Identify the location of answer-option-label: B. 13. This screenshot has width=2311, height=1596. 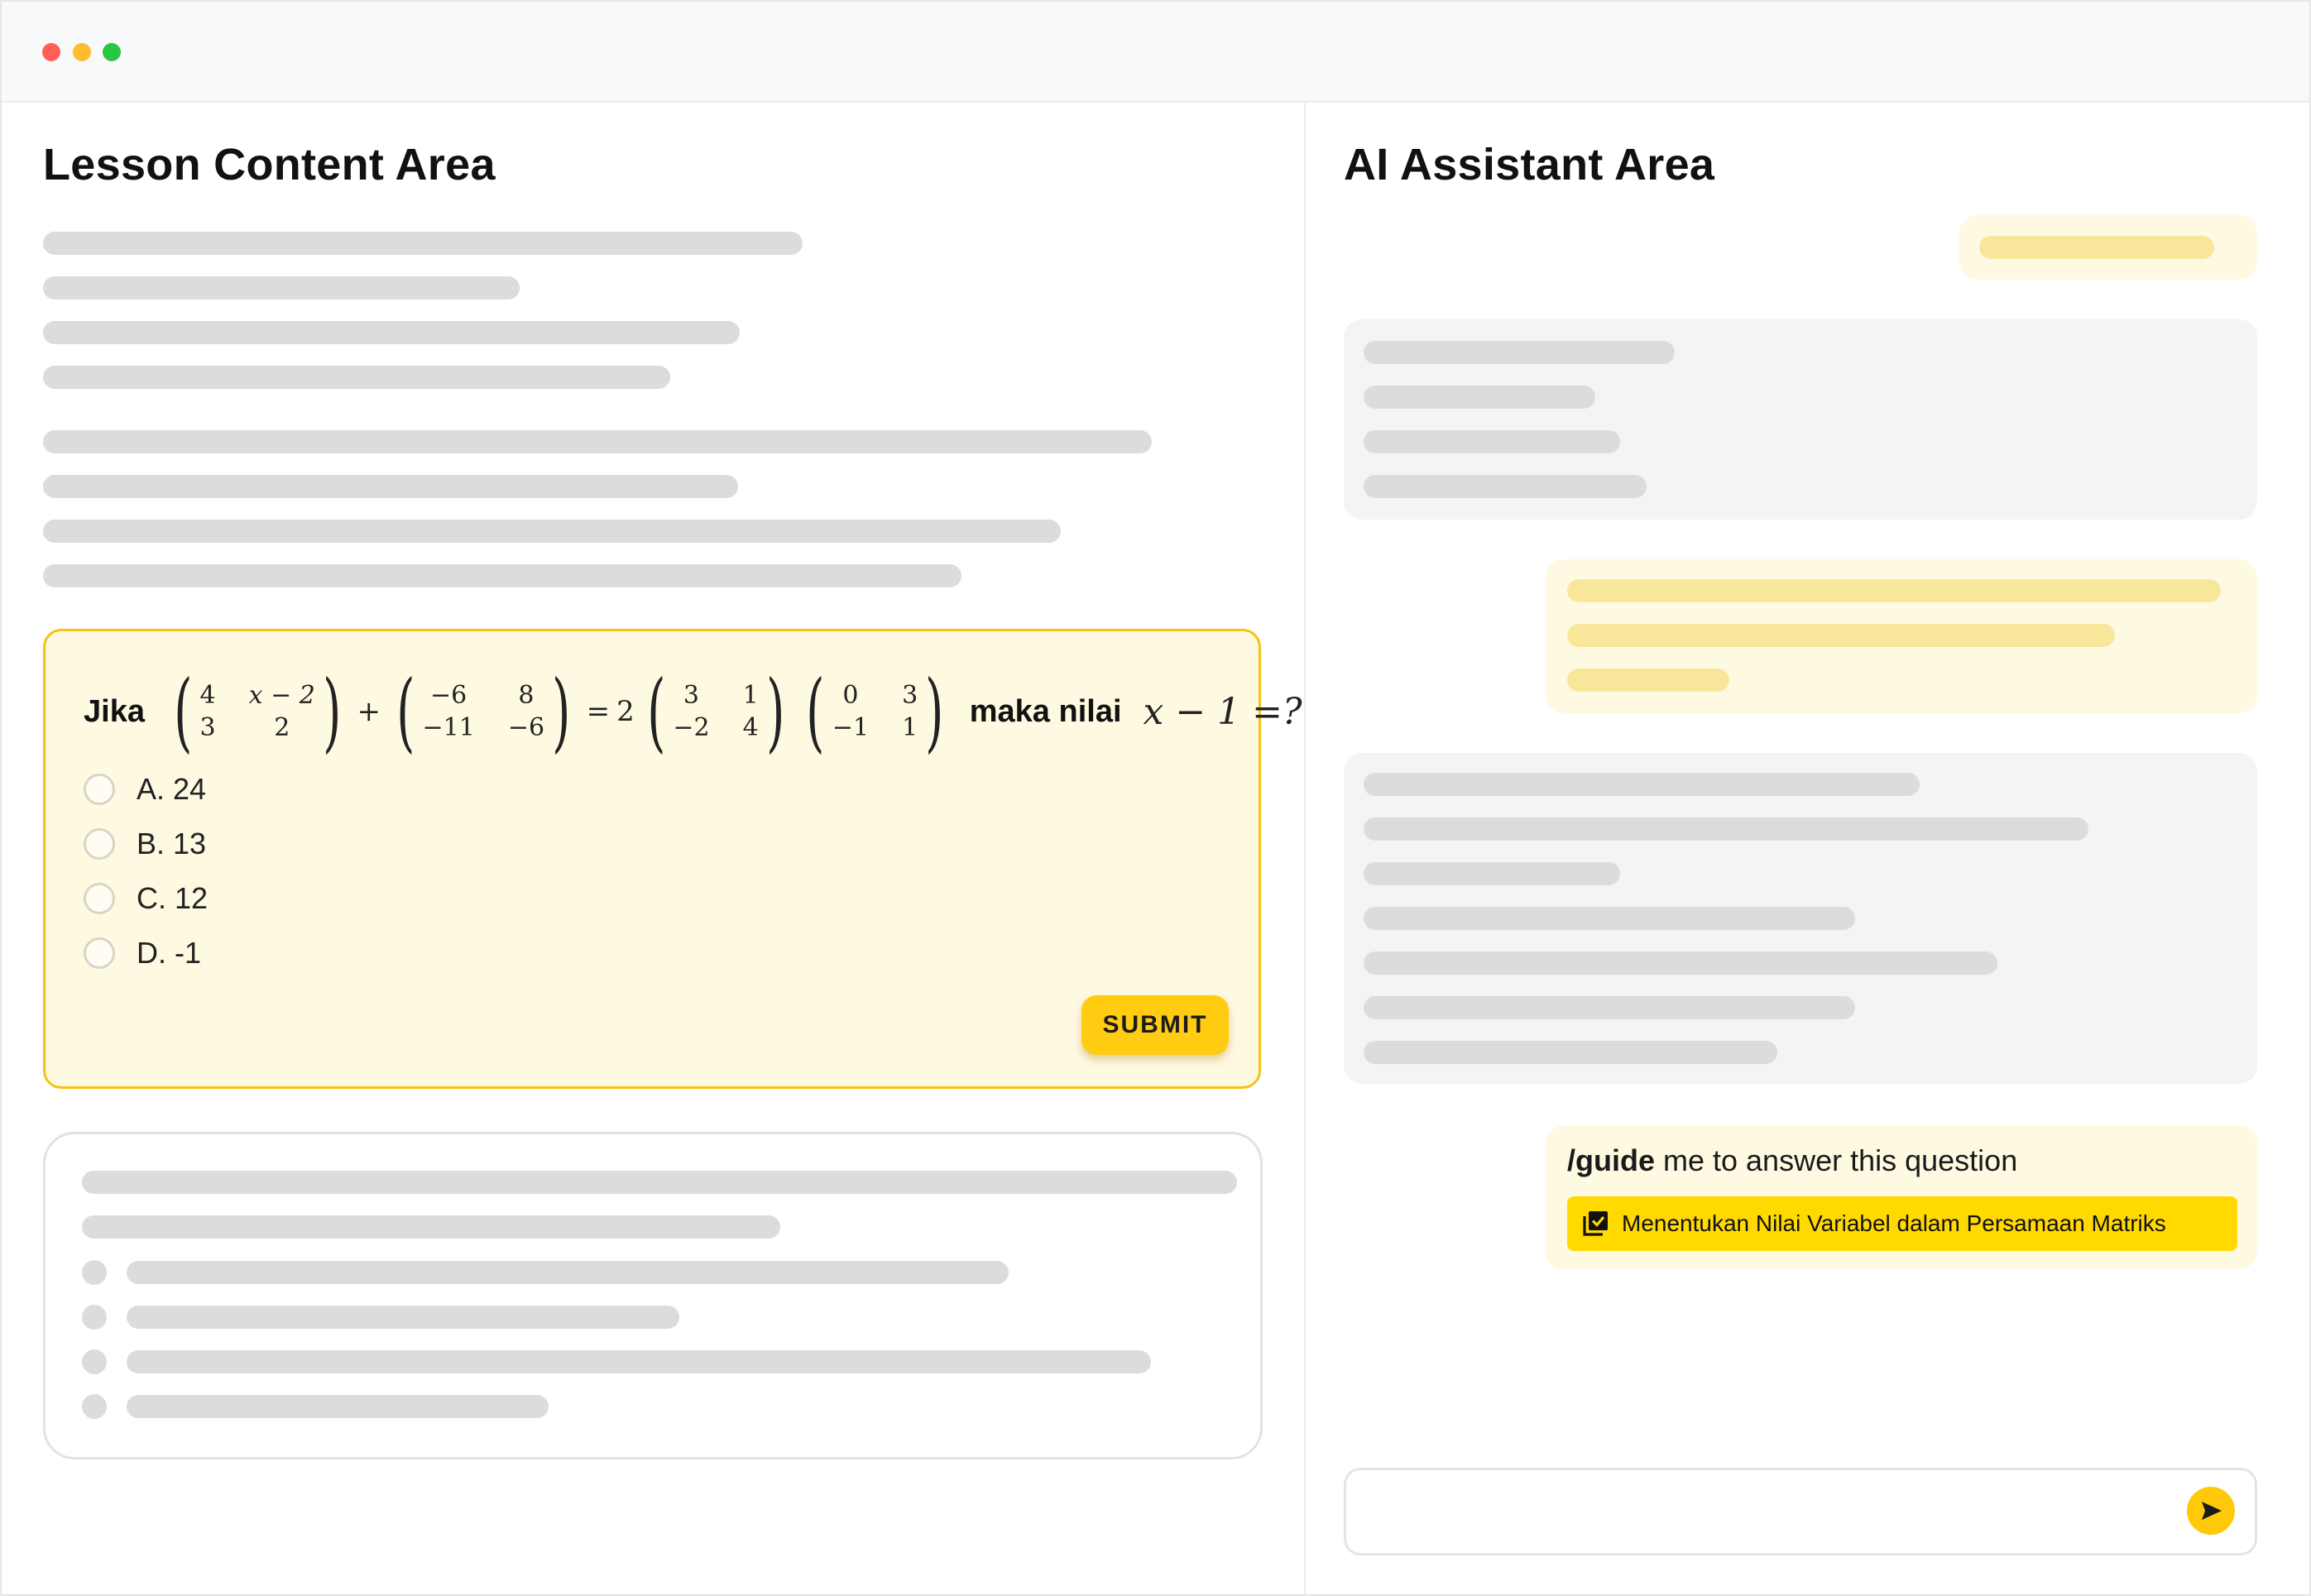
(172, 843).